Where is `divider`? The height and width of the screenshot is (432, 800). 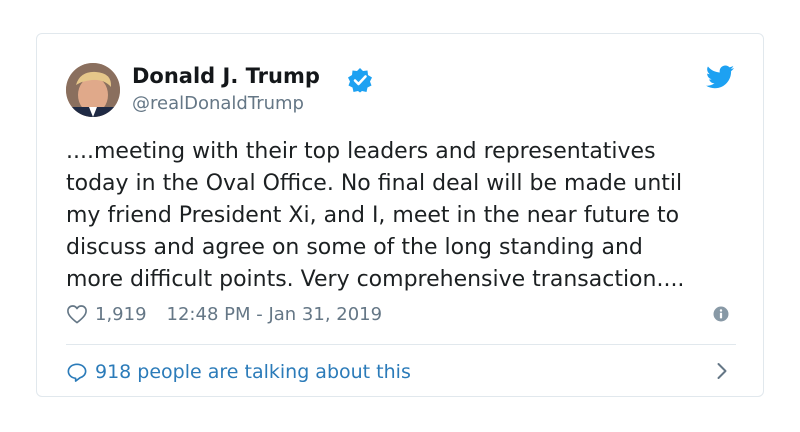
divider is located at coordinates (401, 344).